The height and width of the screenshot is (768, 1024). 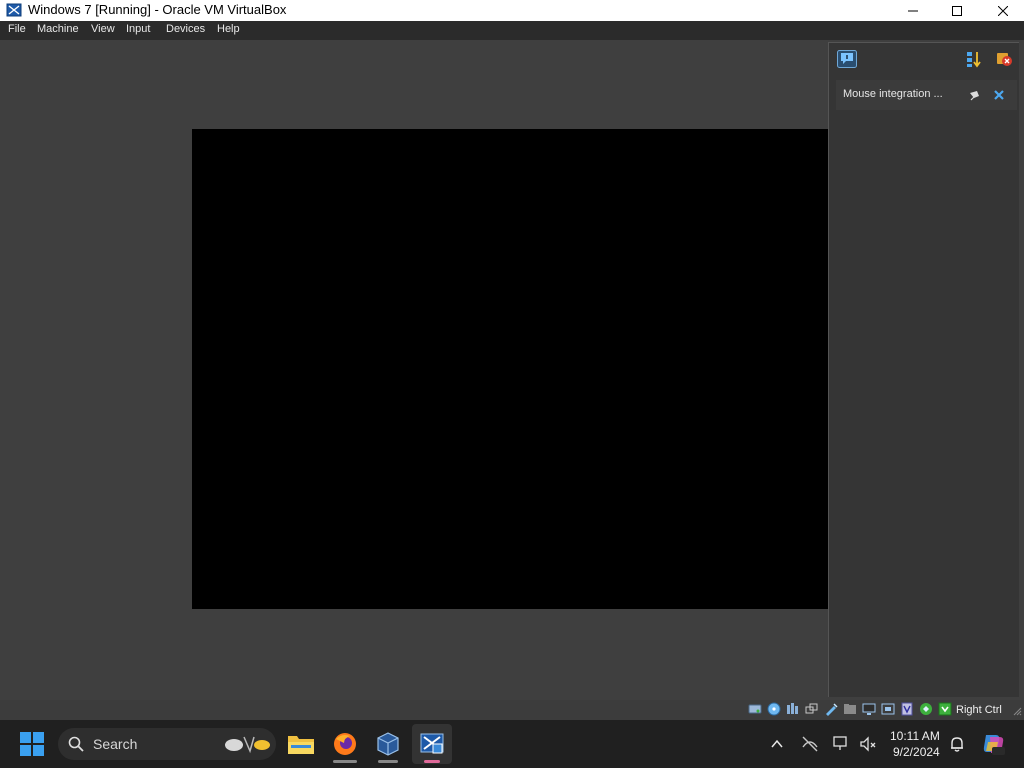 I want to click on hard-disk-icon, so click(x=755, y=709).